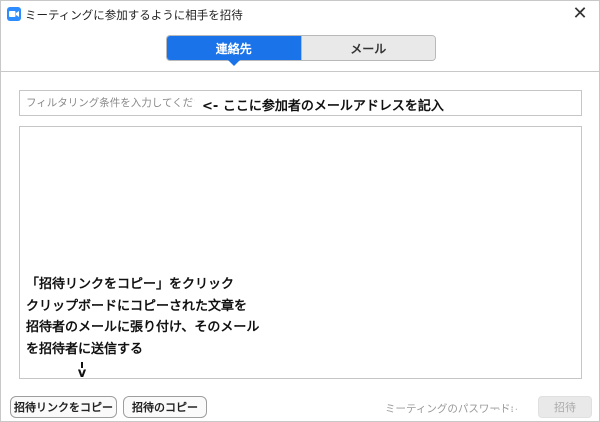  What do you see at coordinates (137, 306) in the screenshot?
I see `instruction-line: クリップボードにコピーされた文章を` at bounding box center [137, 306].